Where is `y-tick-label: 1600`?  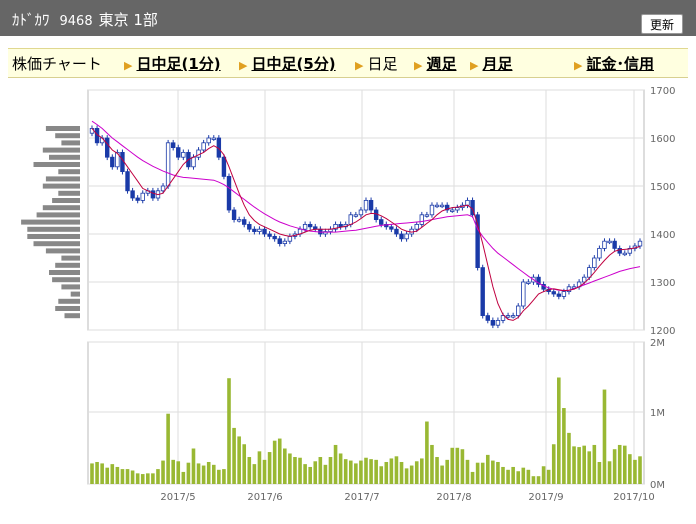 y-tick-label: 1600 is located at coordinates (662, 139).